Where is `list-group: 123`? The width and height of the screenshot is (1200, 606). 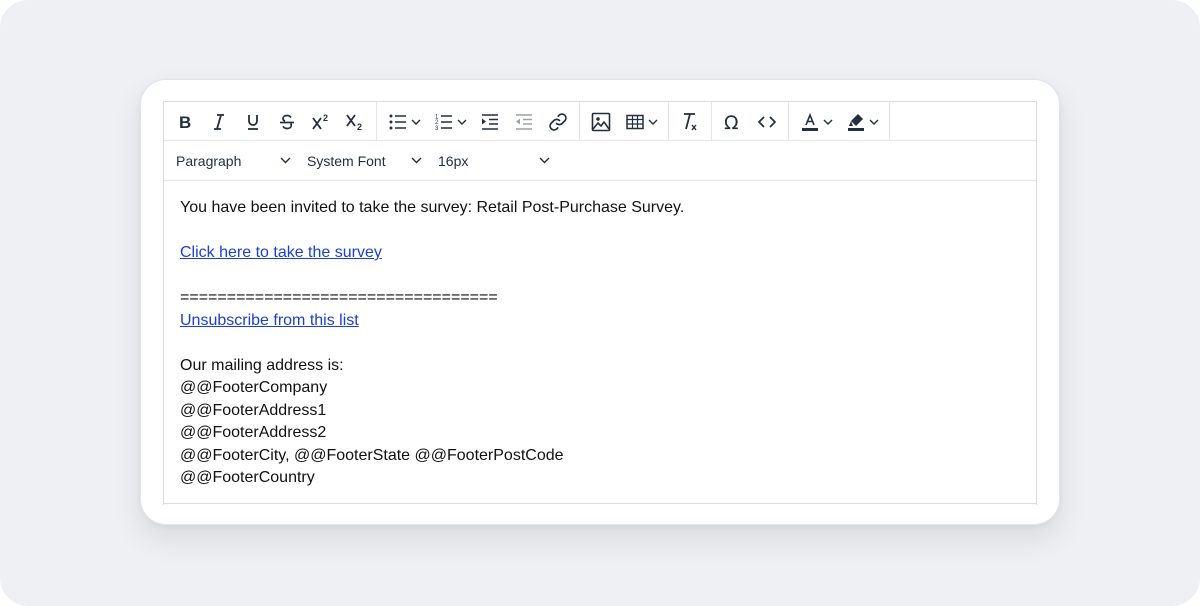 list-group: 123 is located at coordinates (478, 121).